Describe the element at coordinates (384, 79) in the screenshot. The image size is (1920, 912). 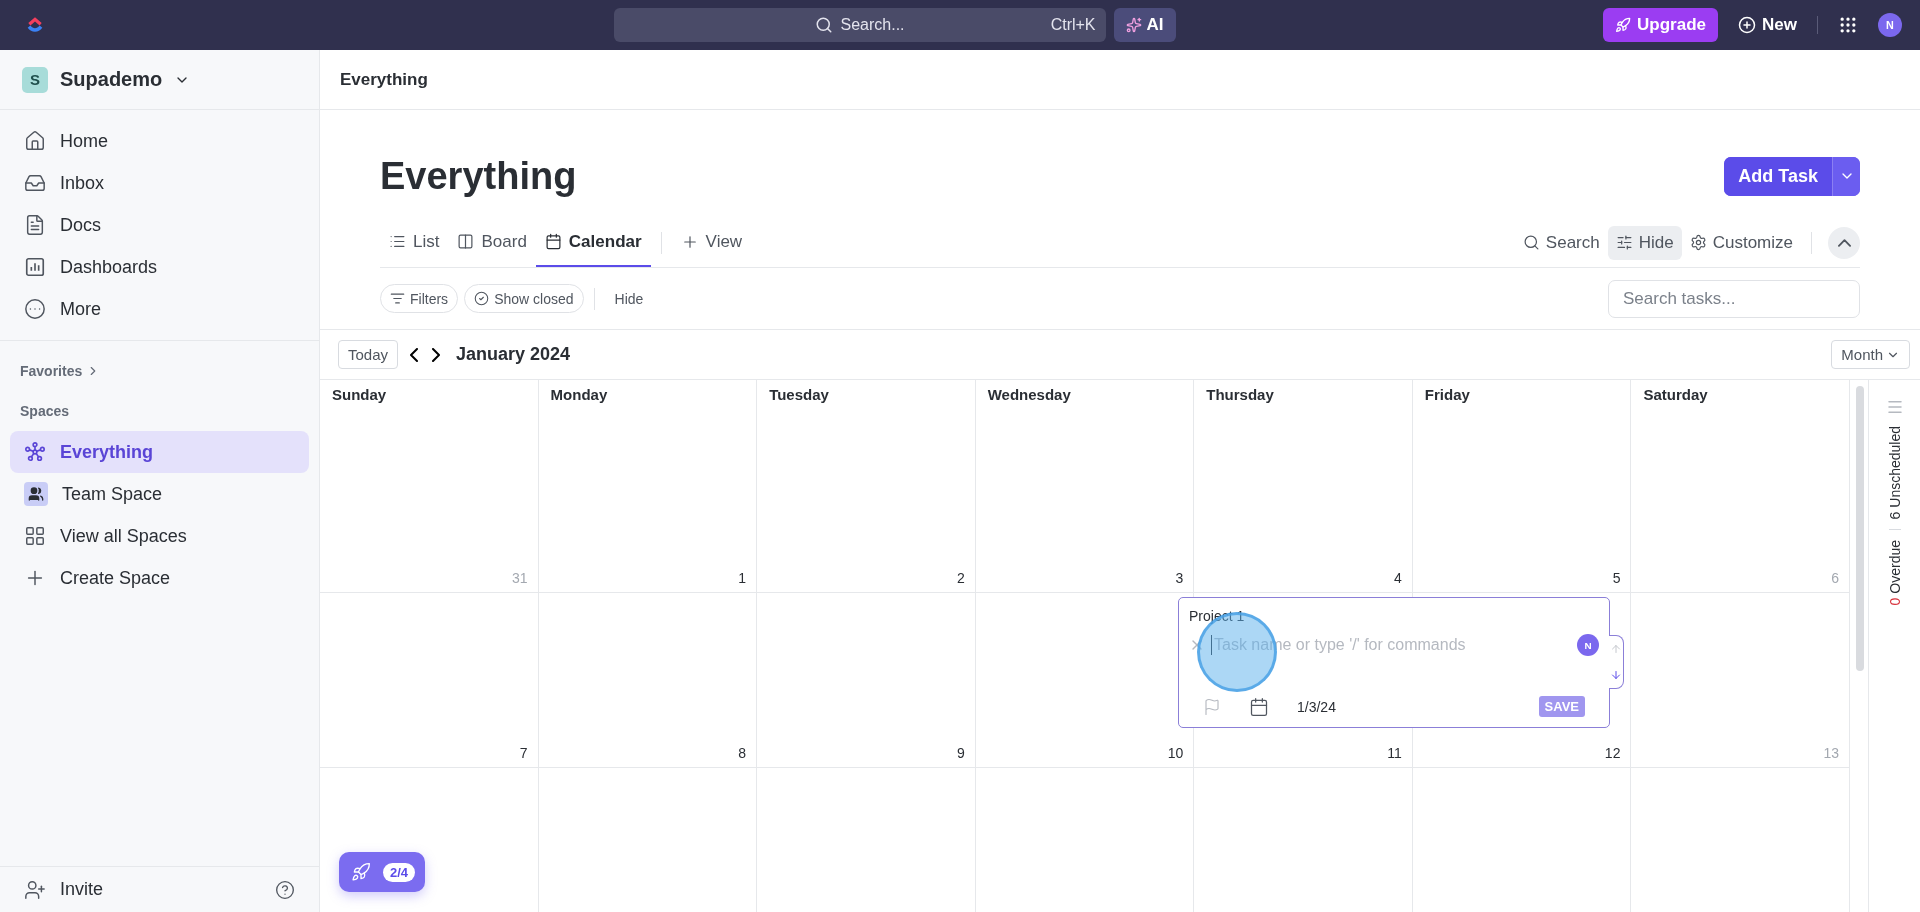
I see `breadcrumb: Everything` at that location.